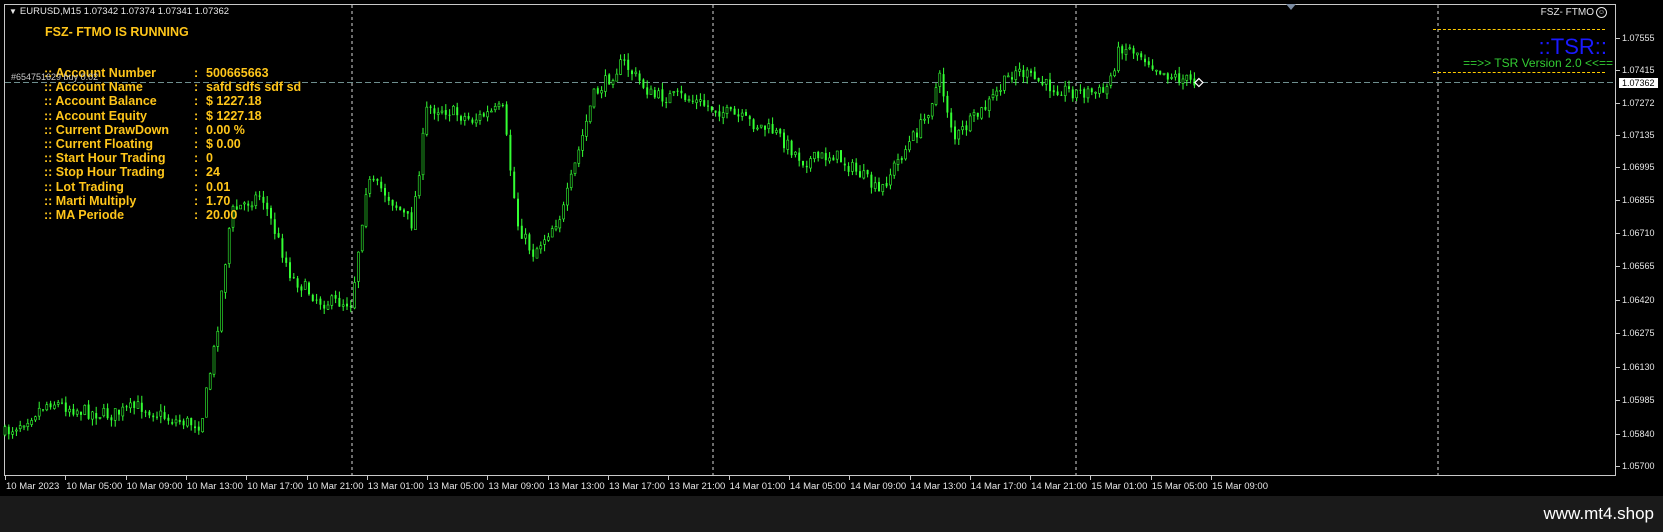 This screenshot has height=532, width=1663. Describe the element at coordinates (1199, 82) in the screenshot. I see `price-marker-icon` at that location.